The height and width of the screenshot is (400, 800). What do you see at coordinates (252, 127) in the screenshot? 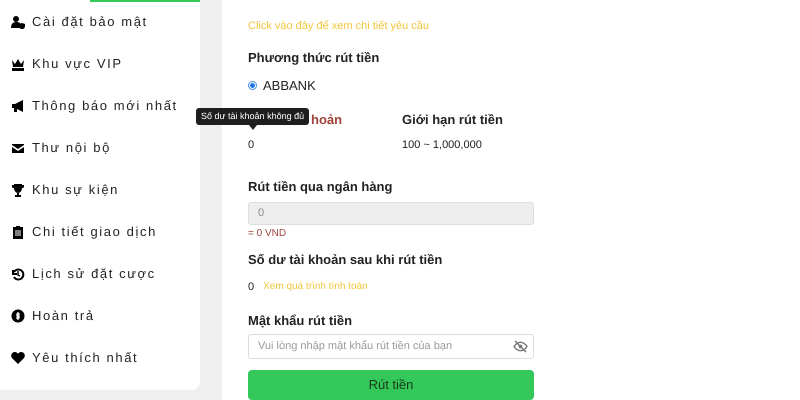
I see `tooltip-arrow-icon` at bounding box center [252, 127].